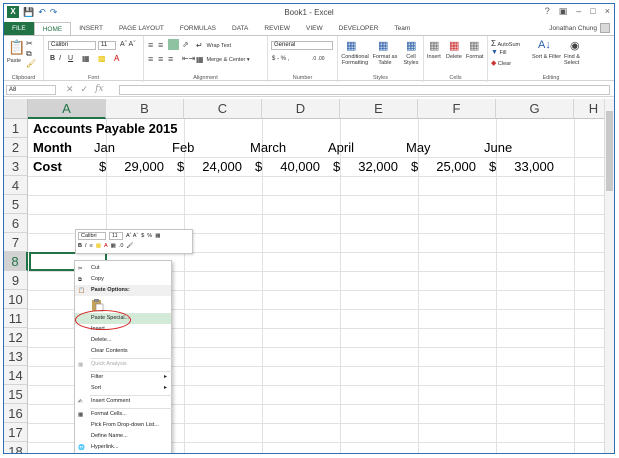 This screenshot has width=619, height=458. I want to click on cell-e2-month: April, so click(341, 147).